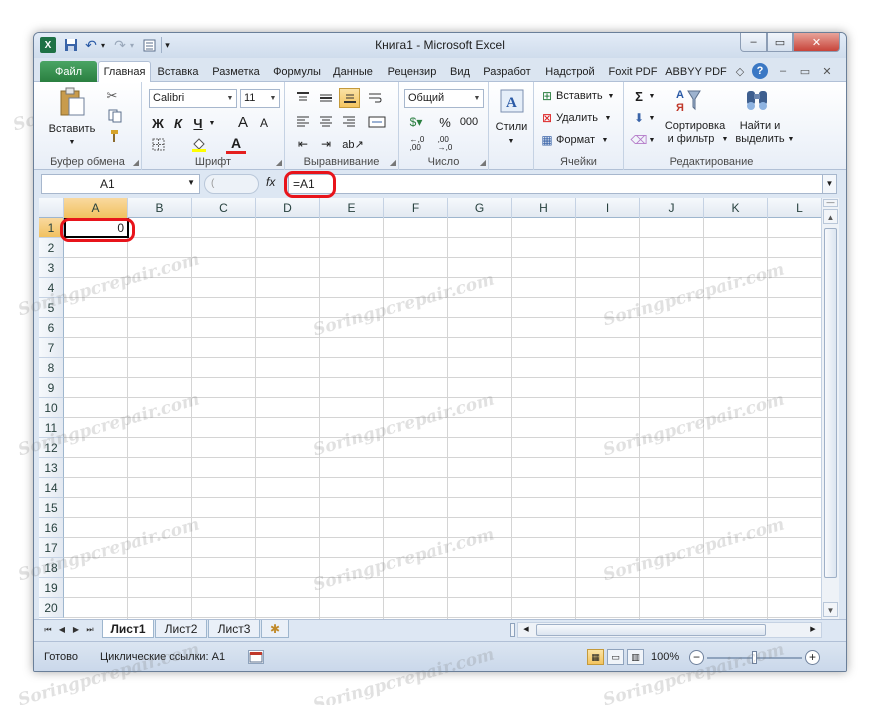 The image size is (879, 705). What do you see at coordinates (672, 208) in the screenshot?
I see `column-header-j: J` at bounding box center [672, 208].